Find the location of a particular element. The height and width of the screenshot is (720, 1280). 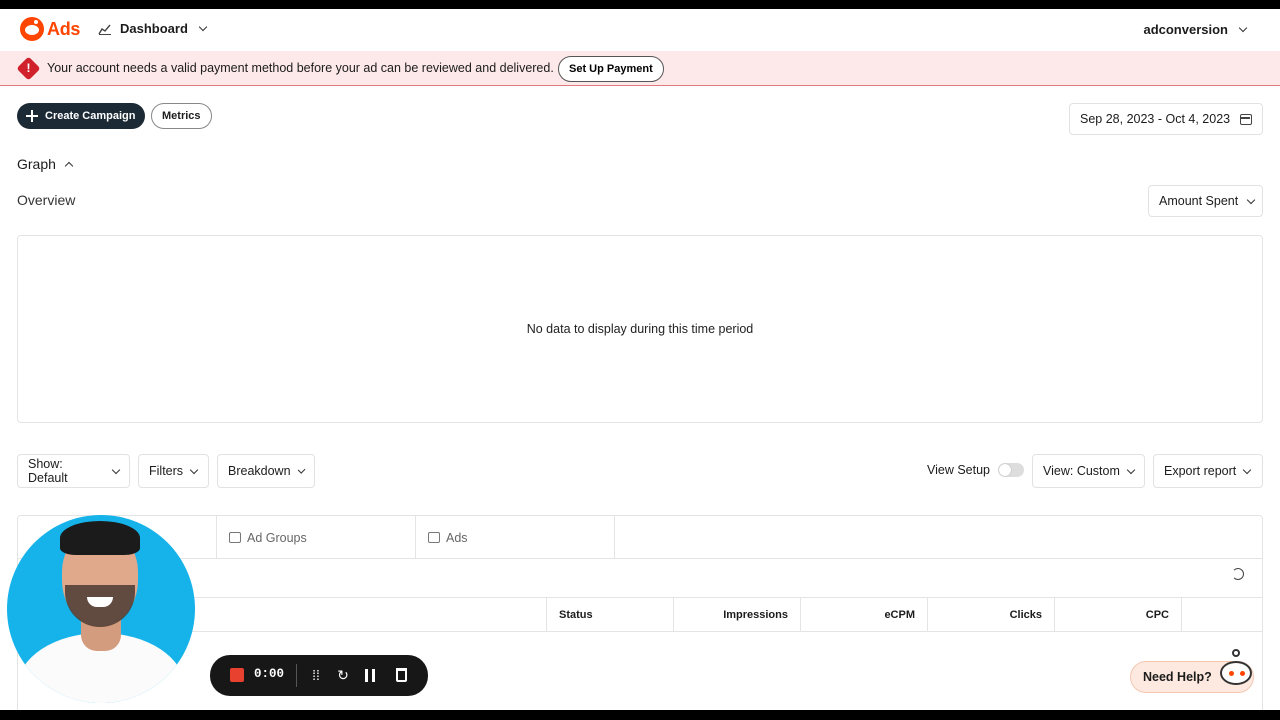

column-header-clicks: Clicks is located at coordinates (990, 615).